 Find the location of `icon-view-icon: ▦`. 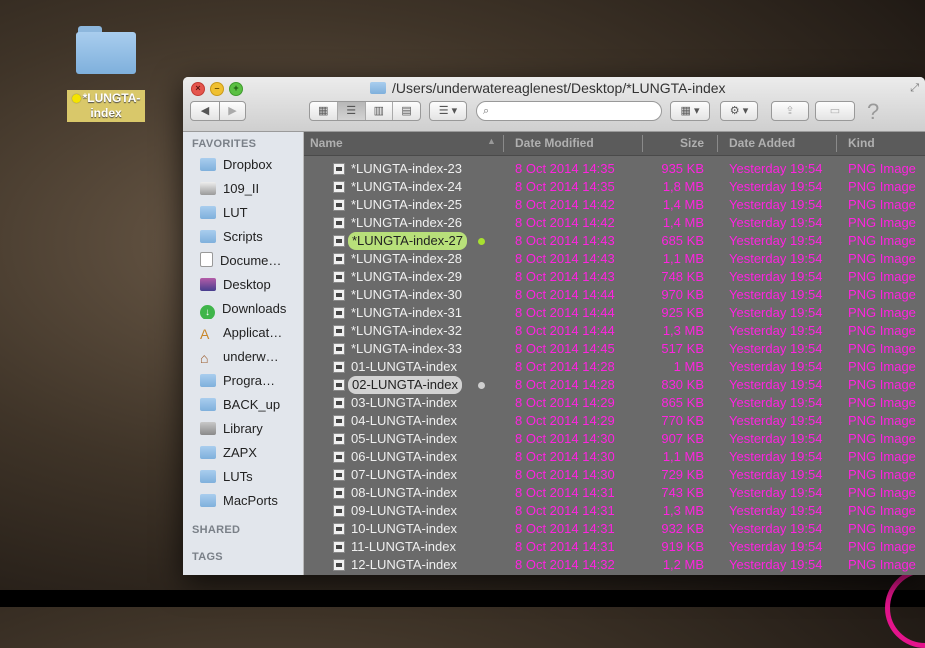

icon-view-icon: ▦ is located at coordinates (324, 111).